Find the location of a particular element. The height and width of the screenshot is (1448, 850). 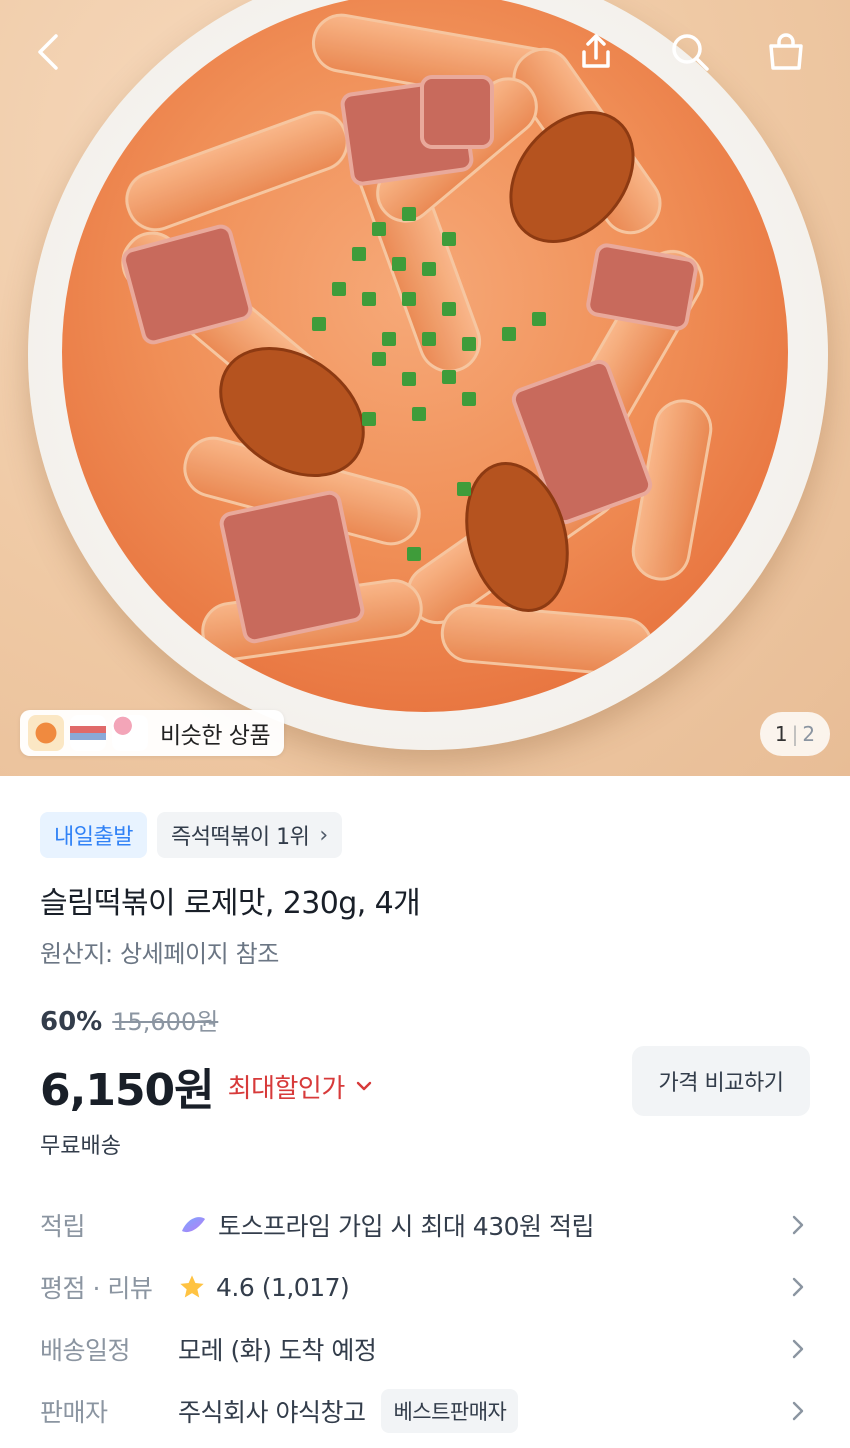

origin-info: 원산지: 상세페이지 참조 is located at coordinates (159, 954).